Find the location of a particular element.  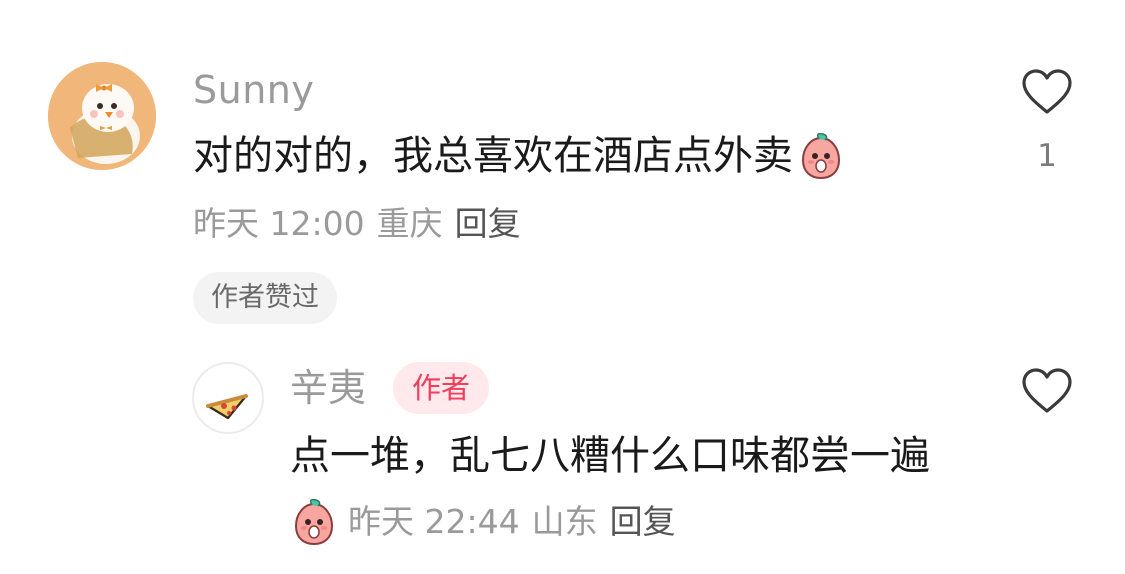

comment-location: 重庆 is located at coordinates (409, 223).